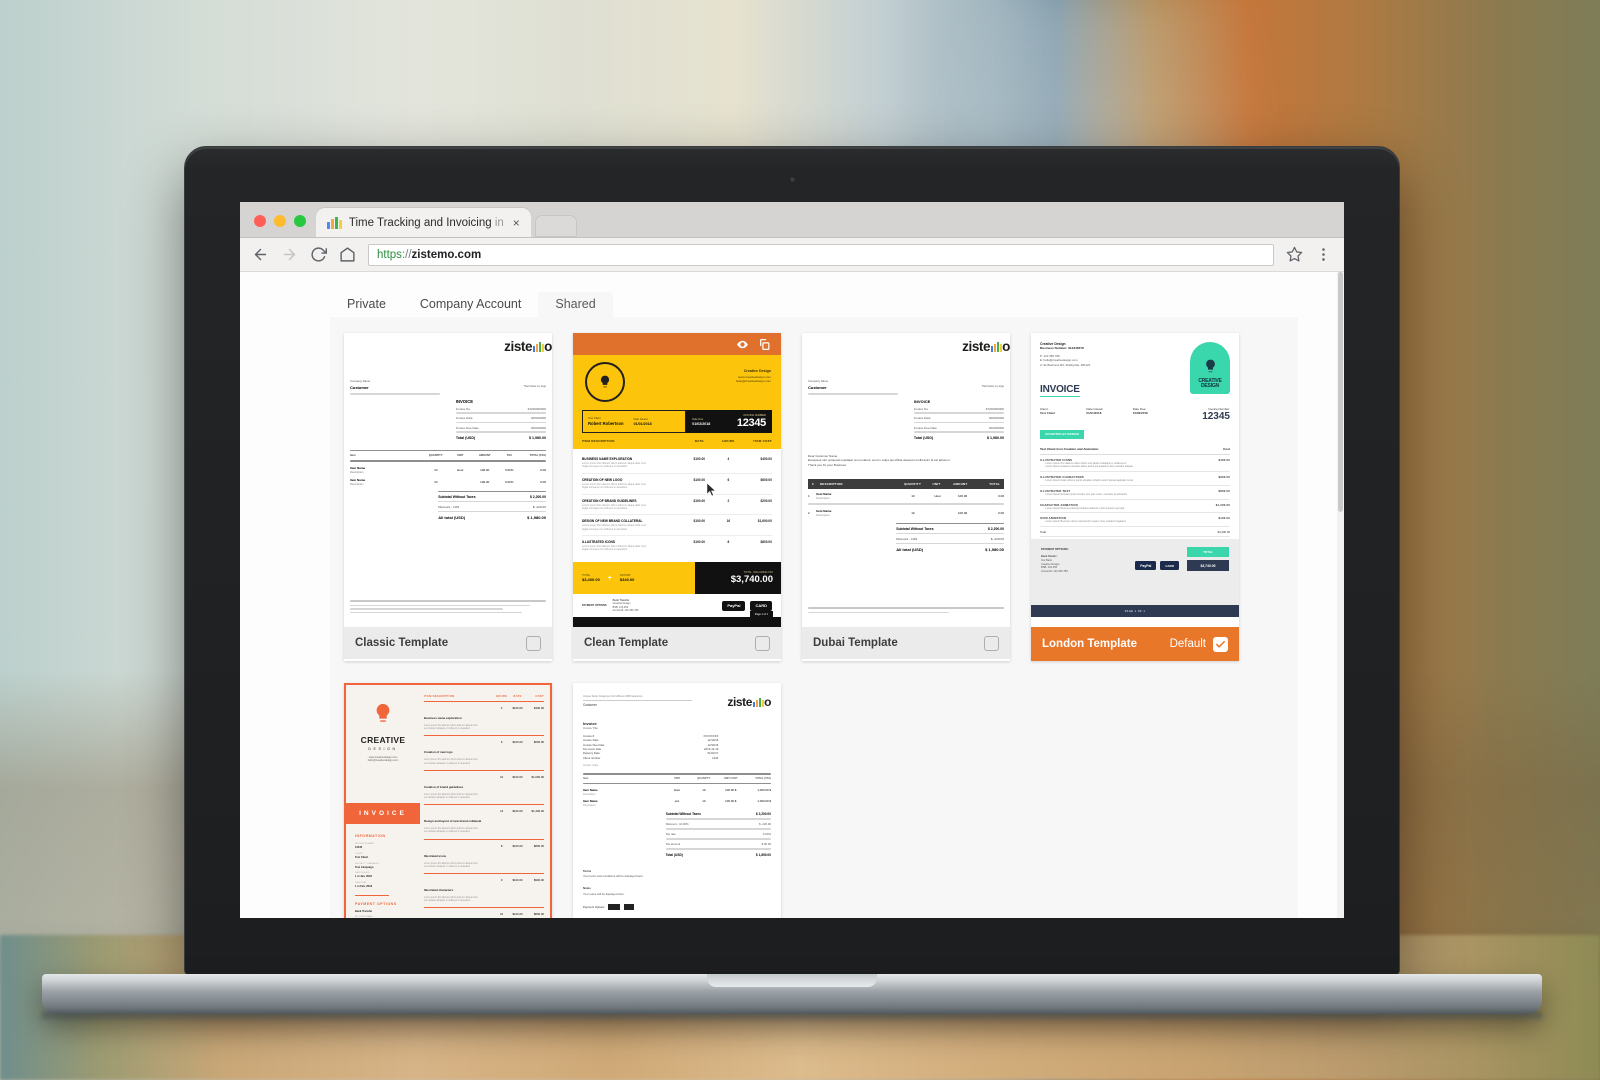  Describe the element at coordinates (509, 469) in the screenshot. I see `row-tax: 0.00%` at that location.